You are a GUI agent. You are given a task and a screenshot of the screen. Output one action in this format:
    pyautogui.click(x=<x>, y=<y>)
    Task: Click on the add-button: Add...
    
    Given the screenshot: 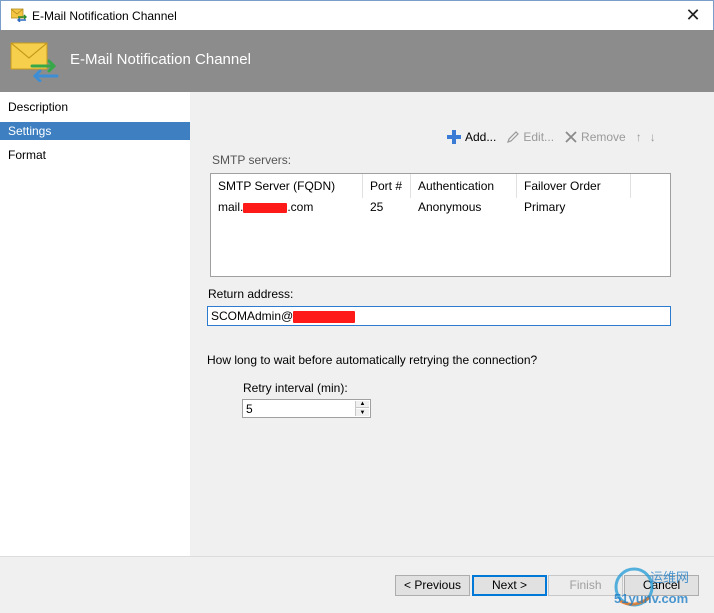 What is the action you would take?
    pyautogui.click(x=471, y=137)
    